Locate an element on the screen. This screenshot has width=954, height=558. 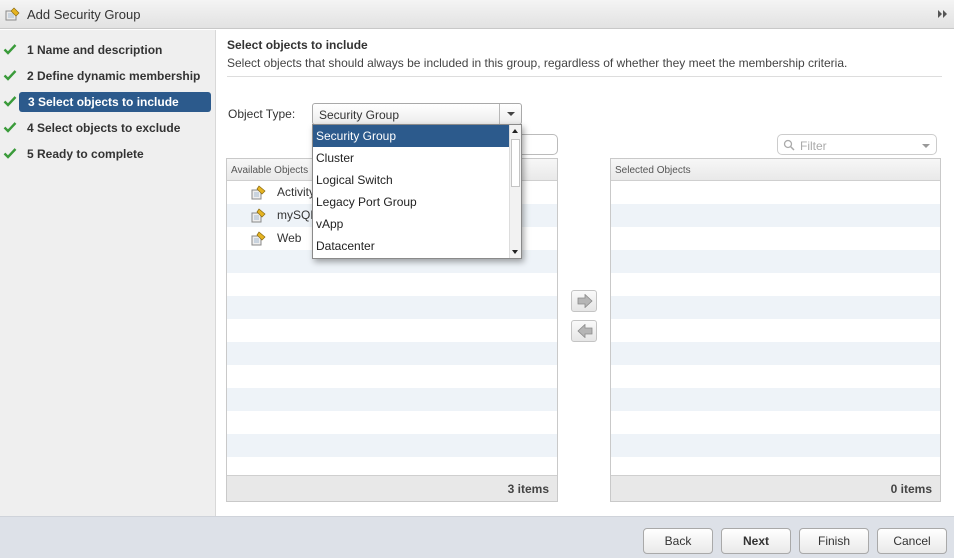
page-heading: Select objects to include is located at coordinates (297, 45).